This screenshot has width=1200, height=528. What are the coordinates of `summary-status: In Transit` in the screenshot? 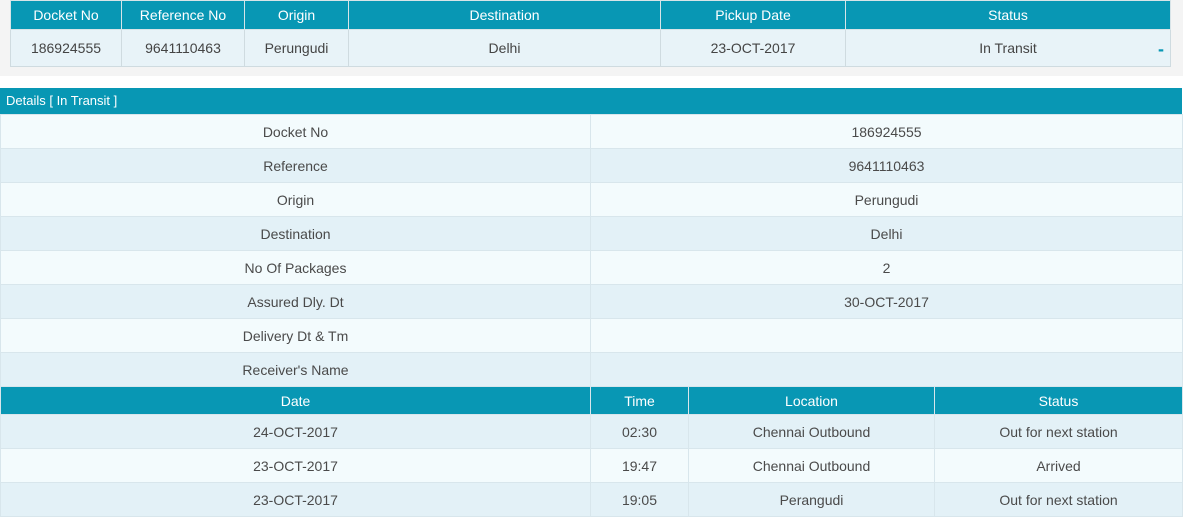 It's located at (1008, 48).